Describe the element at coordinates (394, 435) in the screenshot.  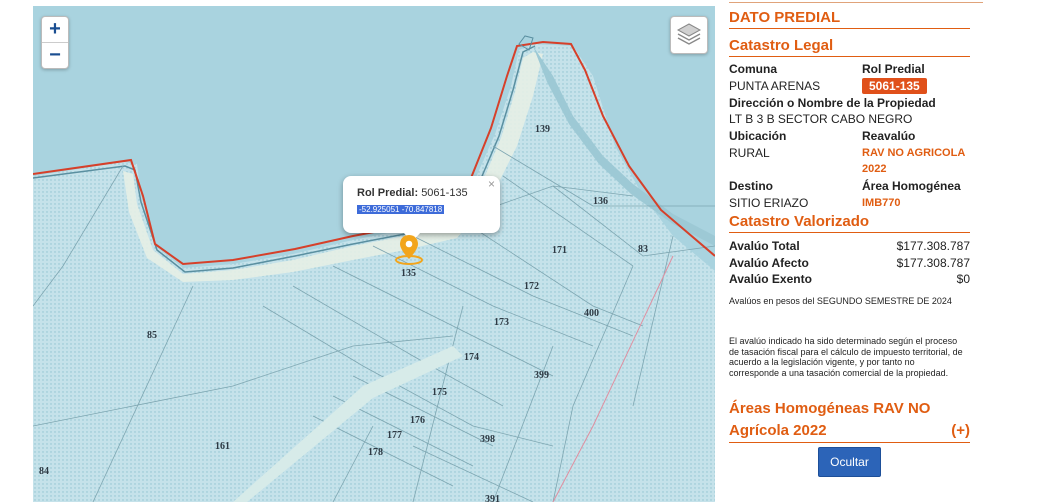
I see `lot-label: 177` at that location.